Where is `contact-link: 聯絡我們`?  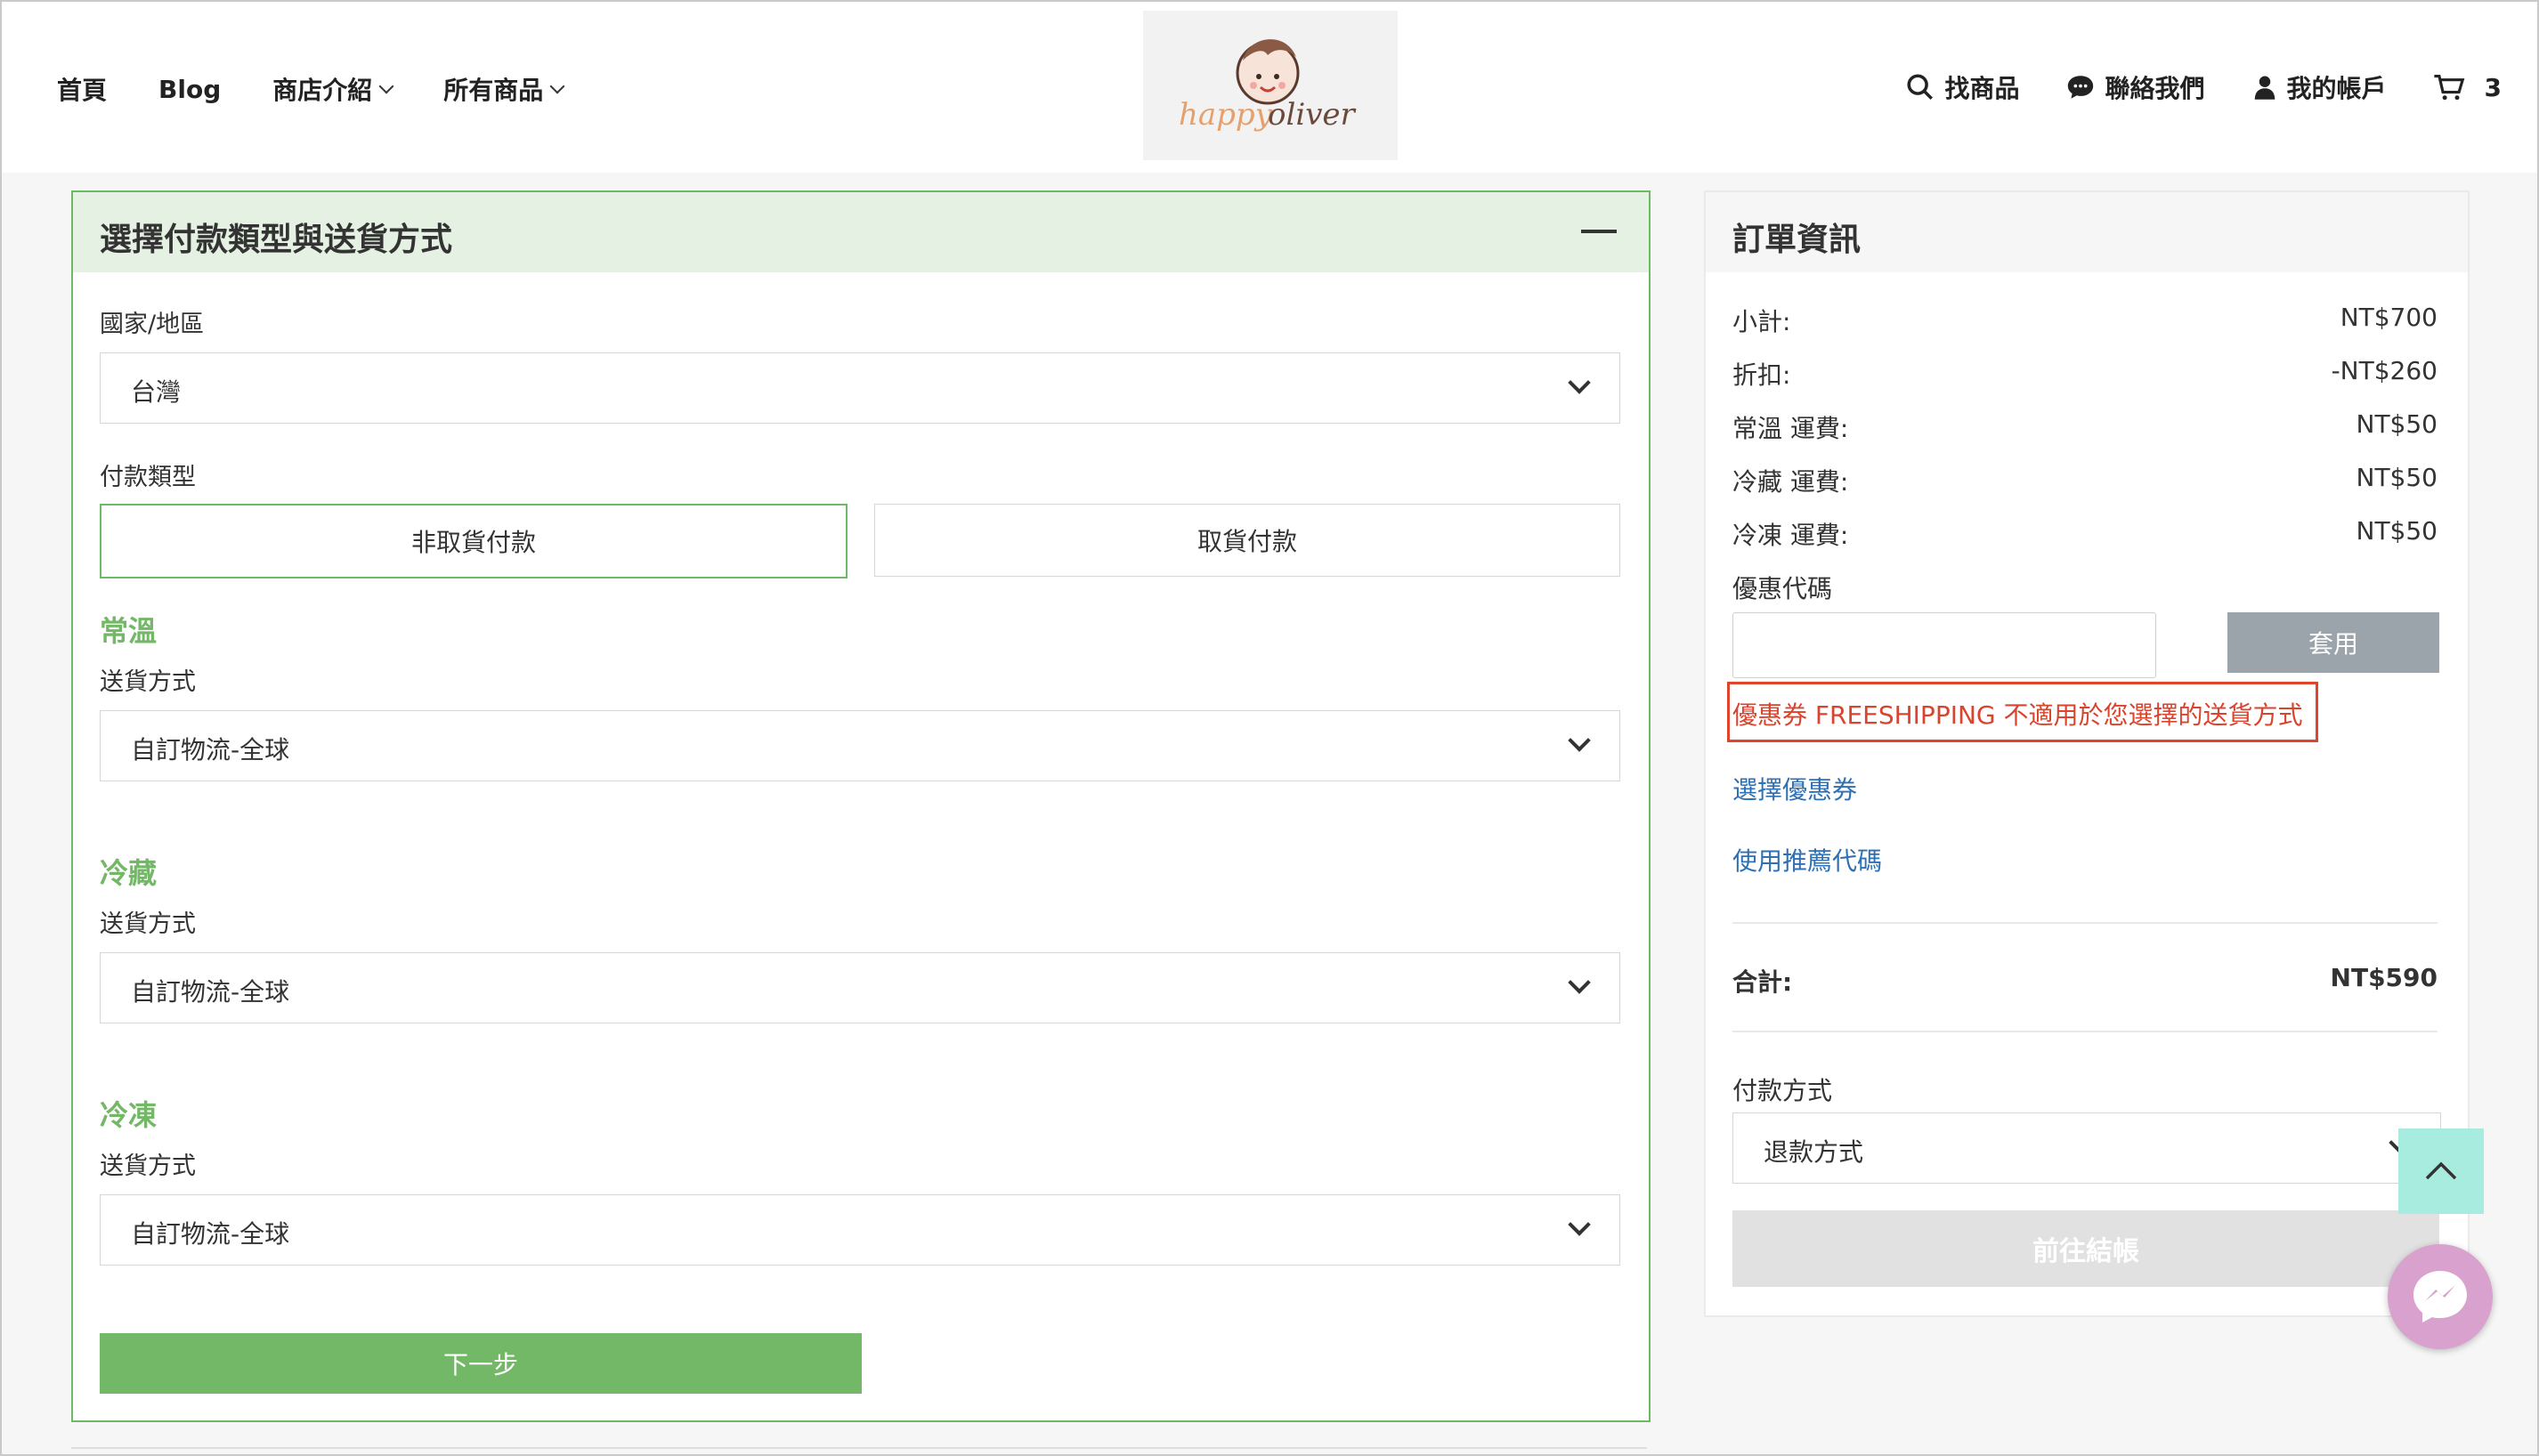
contact-link: 聯絡我們 is located at coordinates (2135, 87).